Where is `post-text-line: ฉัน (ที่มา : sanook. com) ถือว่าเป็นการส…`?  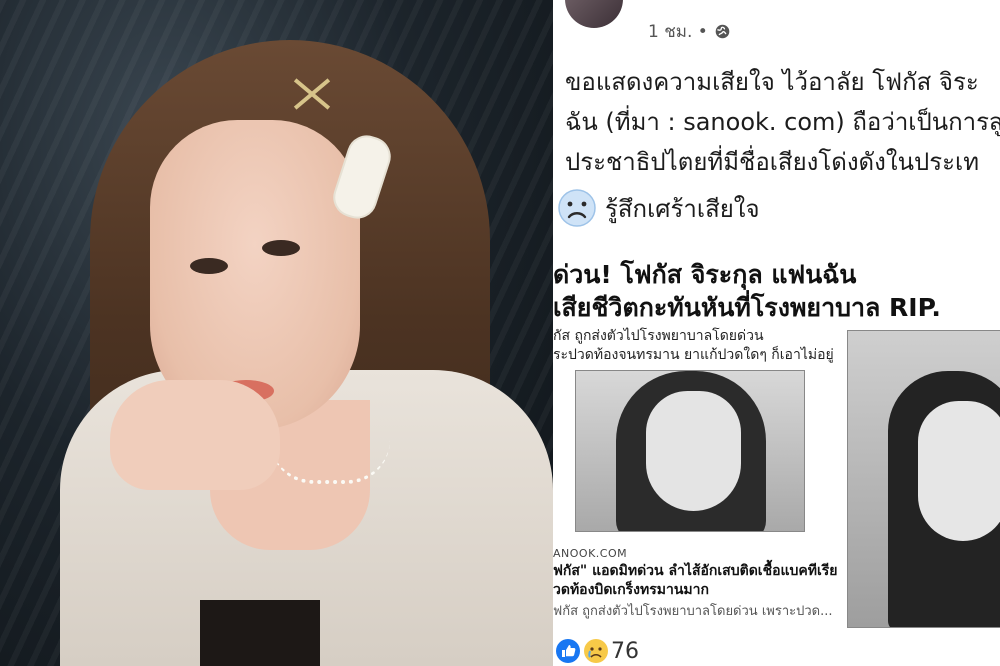 post-text-line: ฉัน (ที่มา : sanook. com) ถือว่าเป็นการส… is located at coordinates (782, 122).